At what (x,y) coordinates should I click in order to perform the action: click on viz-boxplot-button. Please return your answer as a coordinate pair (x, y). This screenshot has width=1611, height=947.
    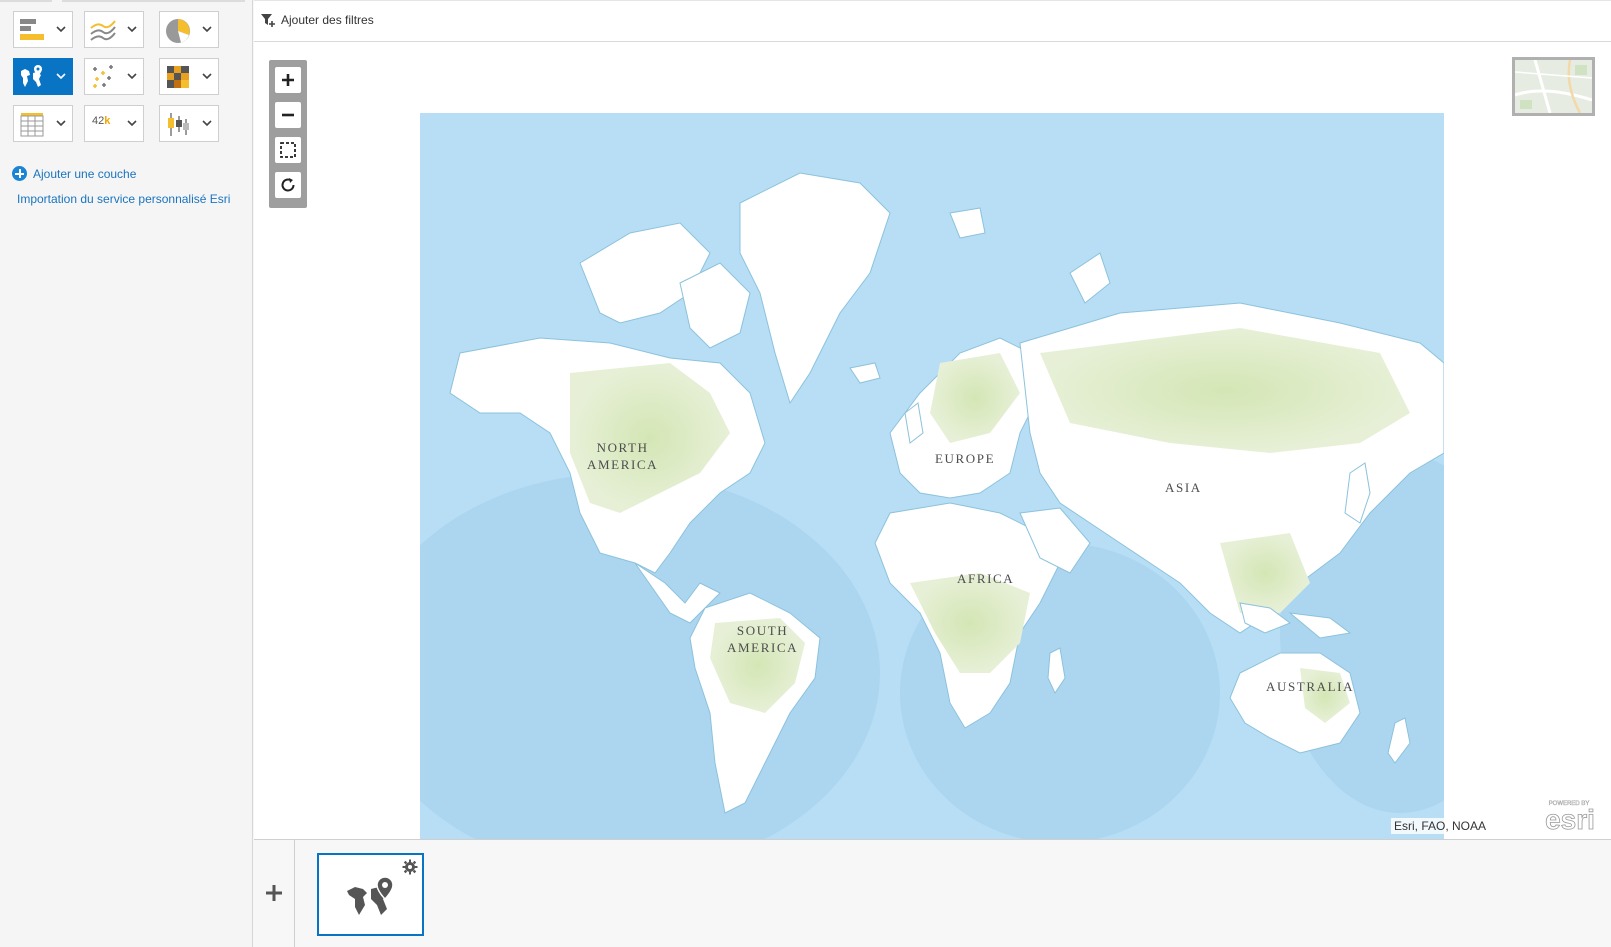
    Looking at the image, I should click on (189, 123).